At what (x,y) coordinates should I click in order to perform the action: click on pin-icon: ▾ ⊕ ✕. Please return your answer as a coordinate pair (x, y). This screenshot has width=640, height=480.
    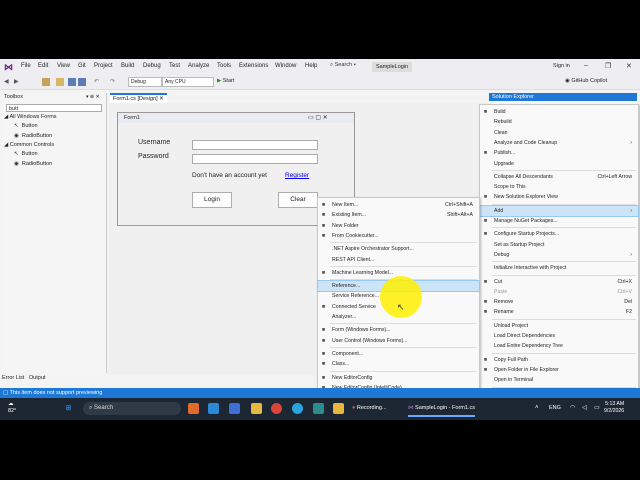
    Looking at the image, I should click on (93, 97).